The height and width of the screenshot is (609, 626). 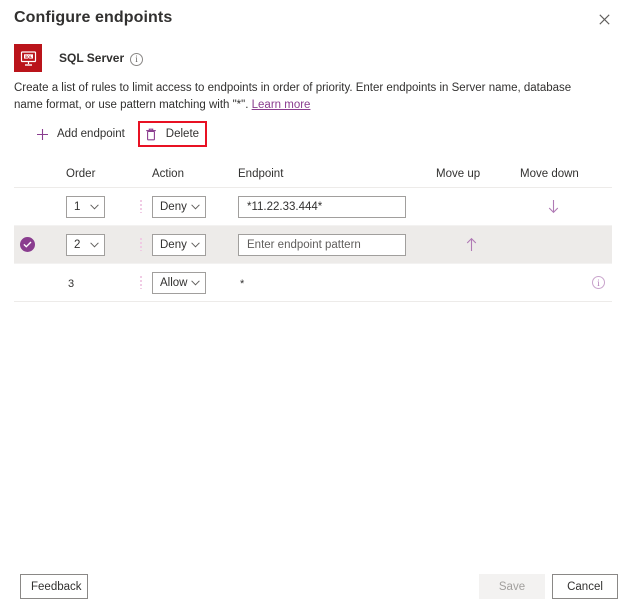 I want to click on column-header-move-up: Move up, so click(x=458, y=173).